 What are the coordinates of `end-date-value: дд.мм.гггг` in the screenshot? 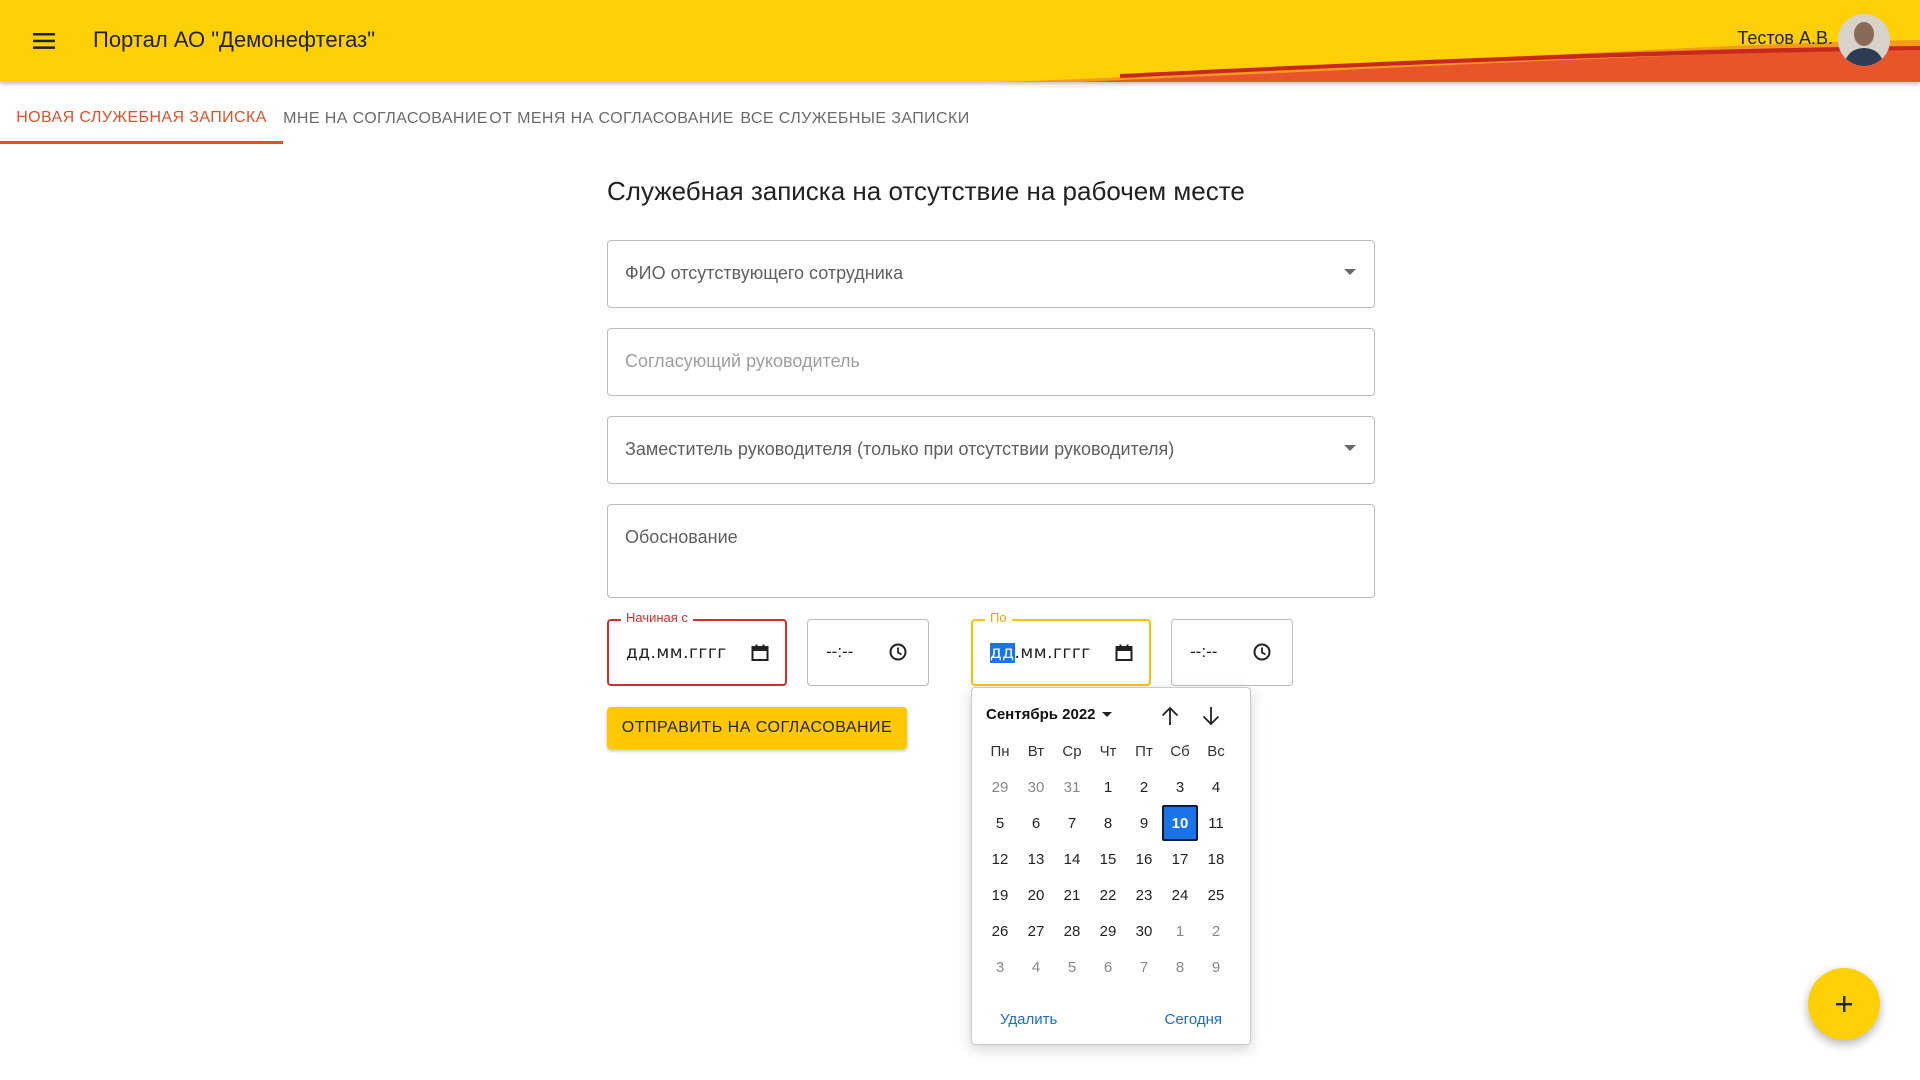 It's located at (1040, 653).